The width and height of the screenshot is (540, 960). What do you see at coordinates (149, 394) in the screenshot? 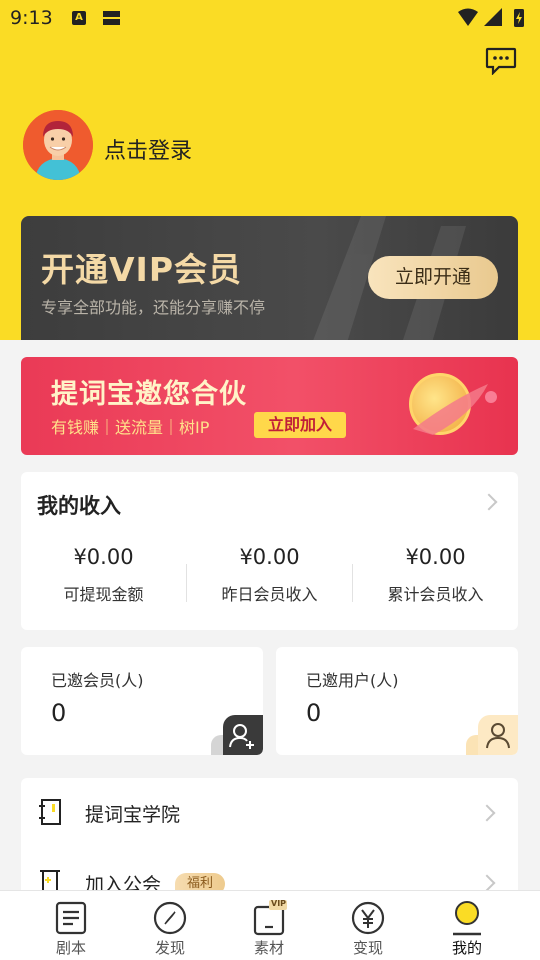
I see `partner-title: 提词宝邀您合伙` at bounding box center [149, 394].